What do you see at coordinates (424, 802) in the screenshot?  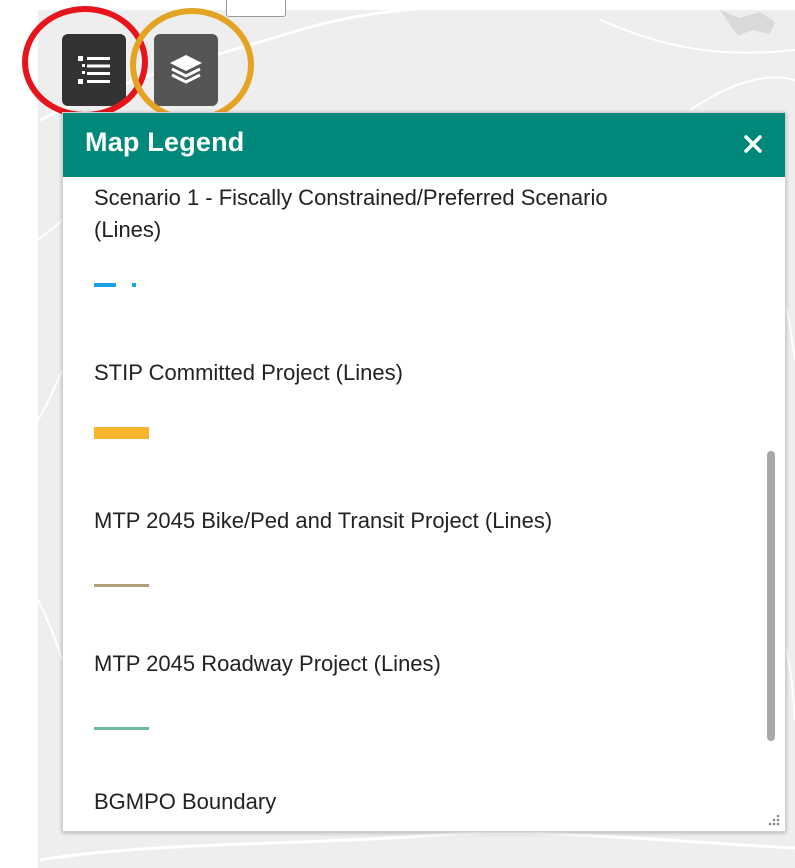 I see `legend-item: BGMPO Boundary` at bounding box center [424, 802].